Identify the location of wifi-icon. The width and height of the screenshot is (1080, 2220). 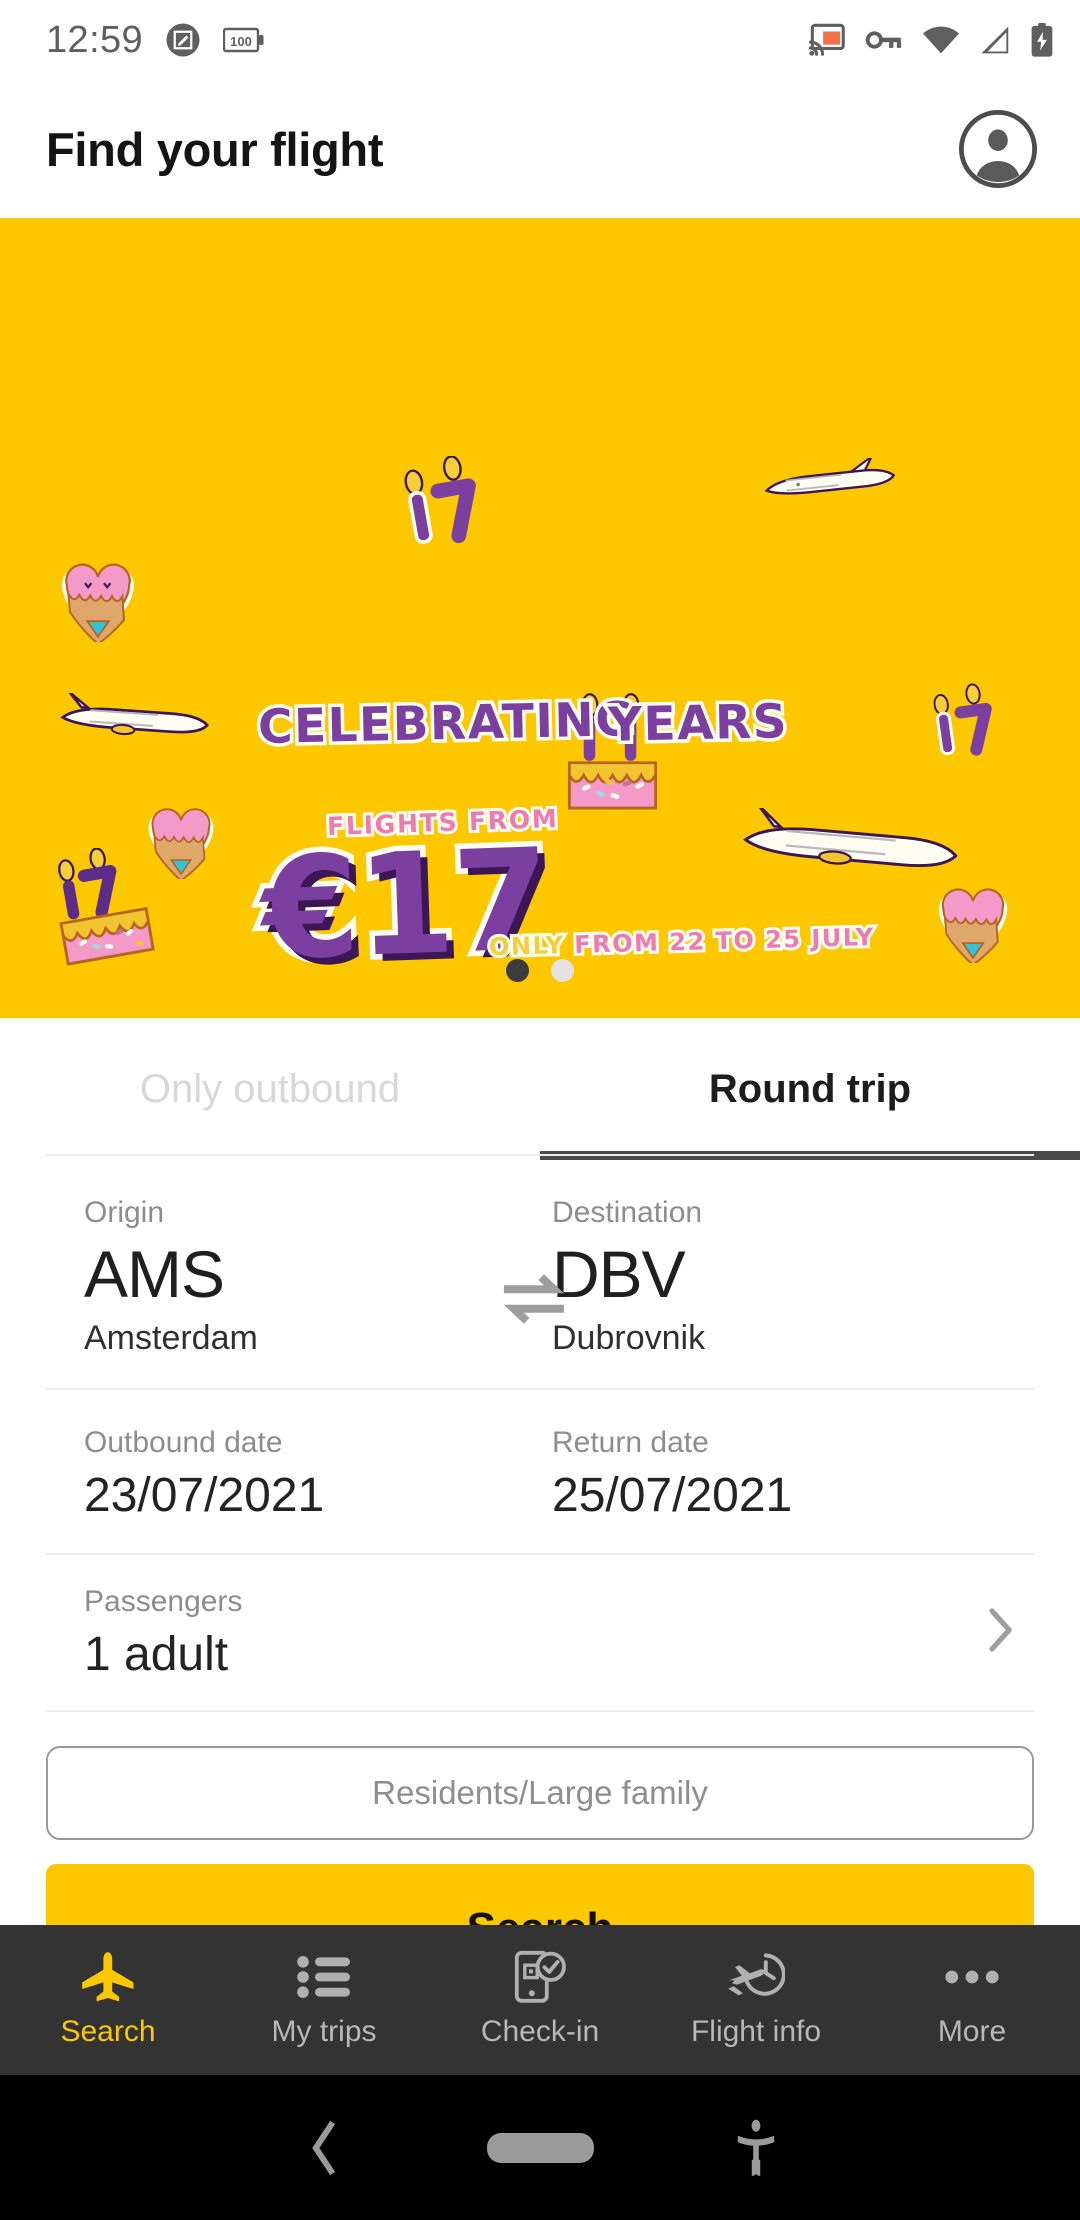
(941, 40).